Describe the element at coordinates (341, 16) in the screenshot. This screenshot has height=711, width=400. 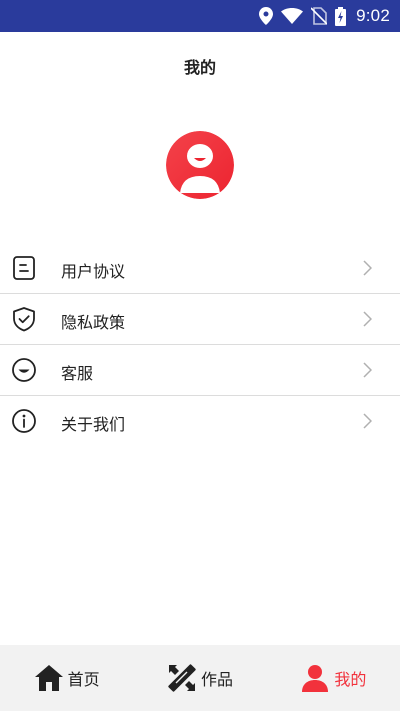
I see `battery-charging-icon` at that location.